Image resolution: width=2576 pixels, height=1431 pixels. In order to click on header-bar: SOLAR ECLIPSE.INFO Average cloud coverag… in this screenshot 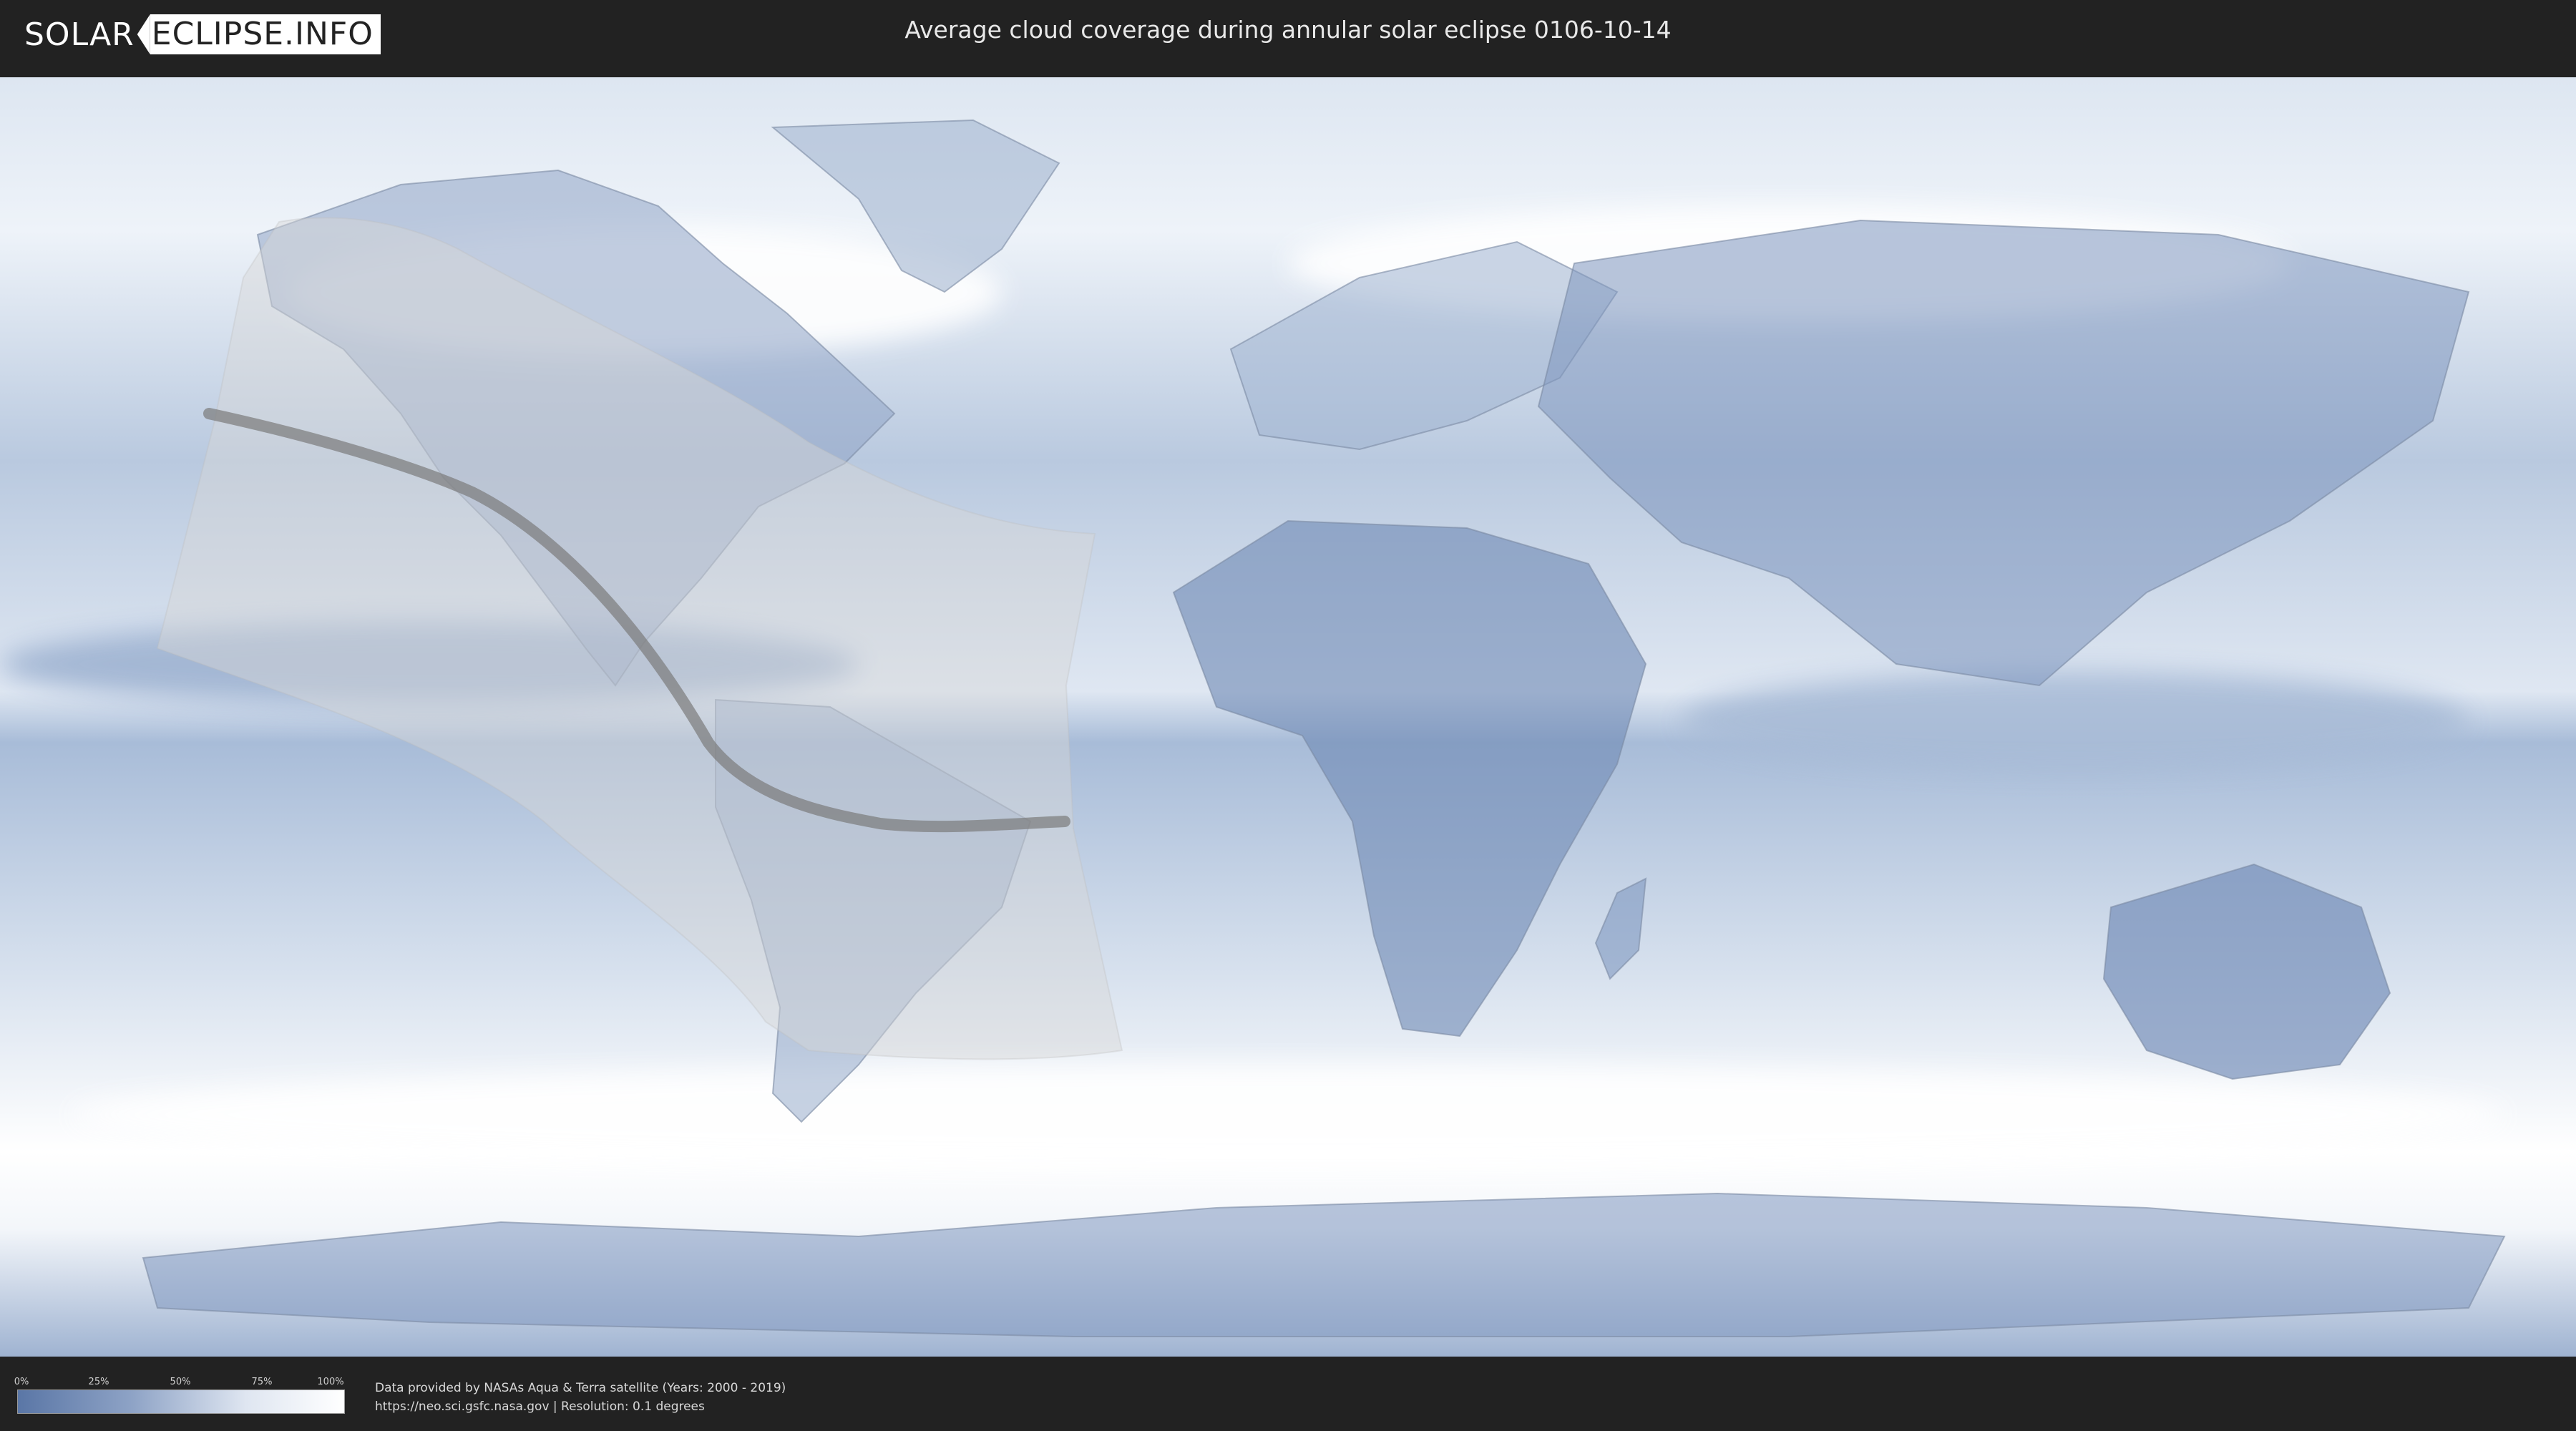, I will do `click(1288, 36)`.